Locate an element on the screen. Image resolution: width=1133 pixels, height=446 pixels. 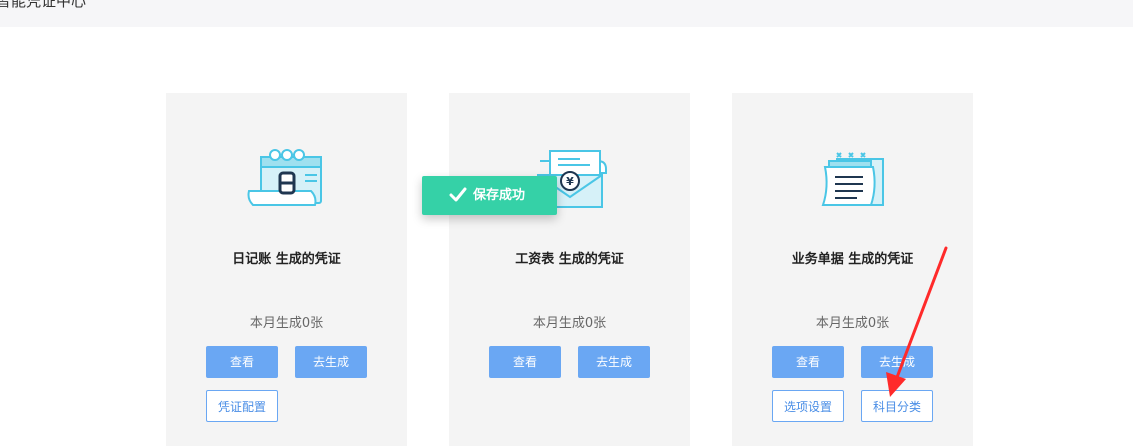
page-title: 智能凭证中心 is located at coordinates (43, 5).